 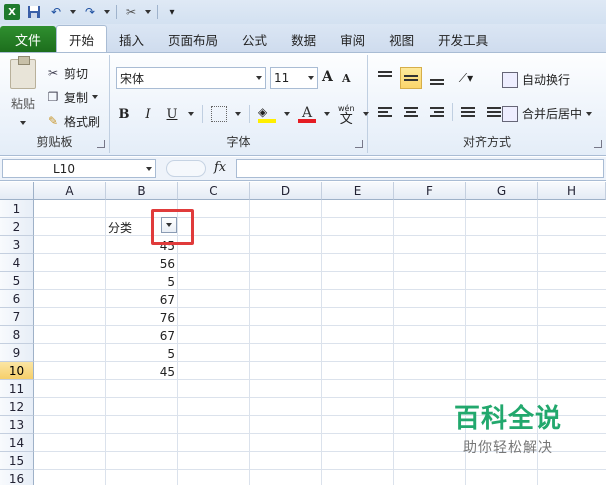 What do you see at coordinates (238, 114) in the screenshot?
I see `borders-dropdown-icon` at bounding box center [238, 114].